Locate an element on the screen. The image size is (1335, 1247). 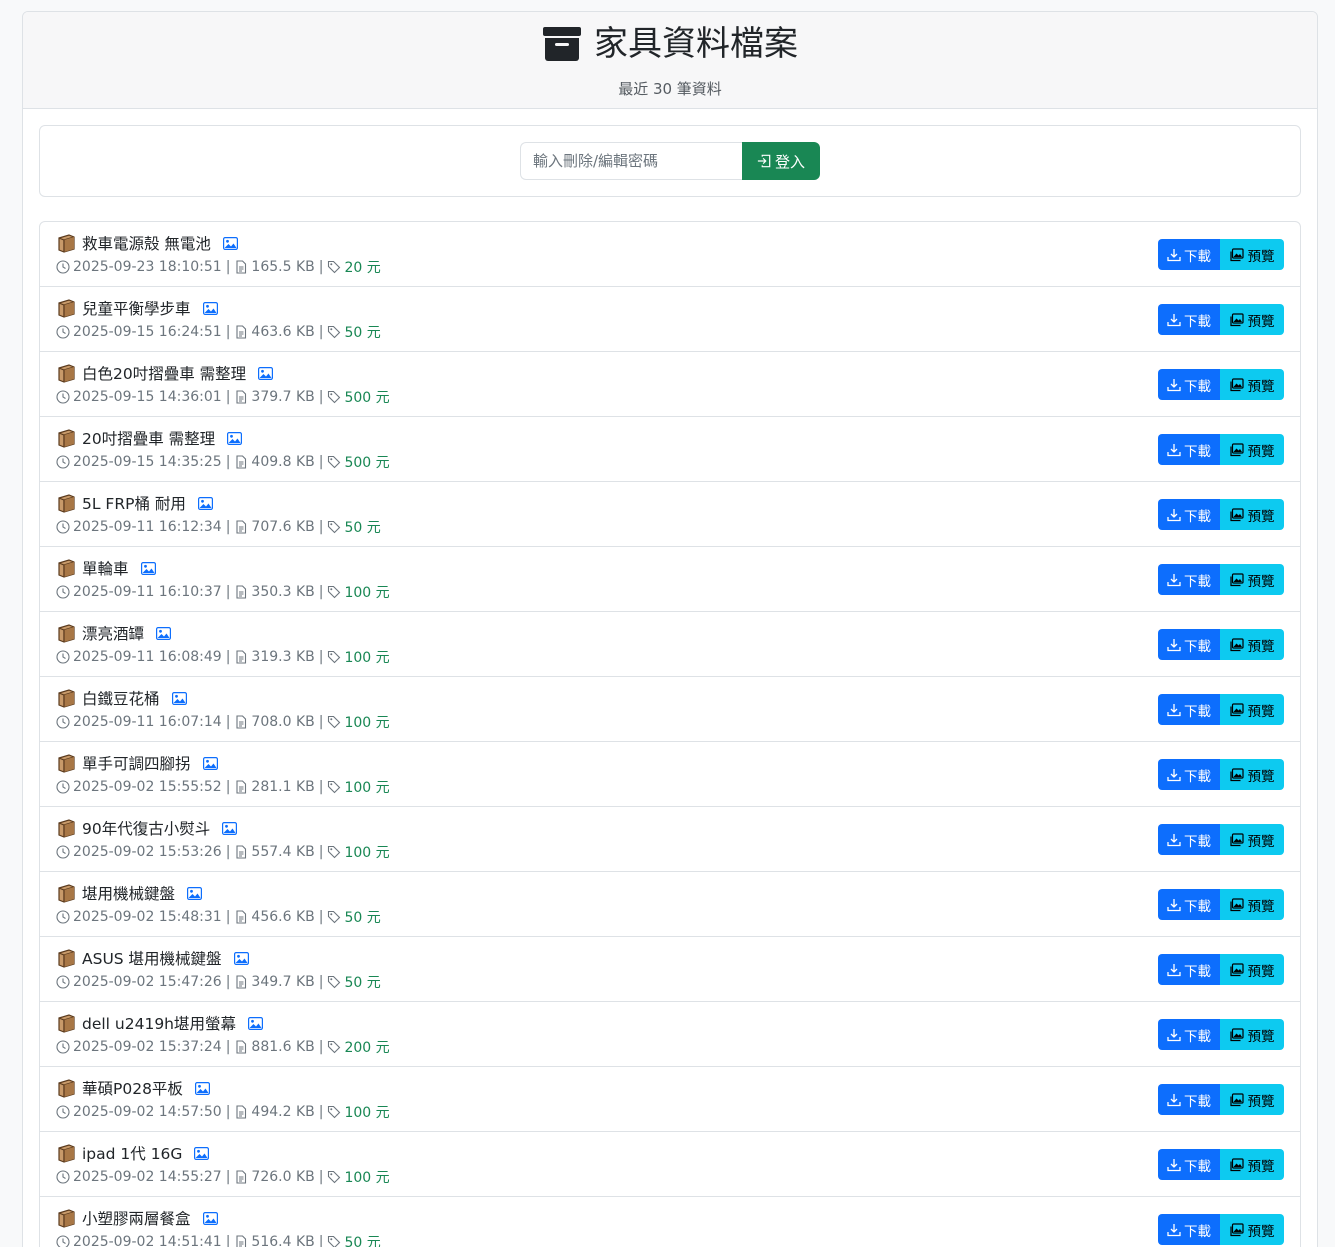
login-button: 登入 is located at coordinates (781, 161).